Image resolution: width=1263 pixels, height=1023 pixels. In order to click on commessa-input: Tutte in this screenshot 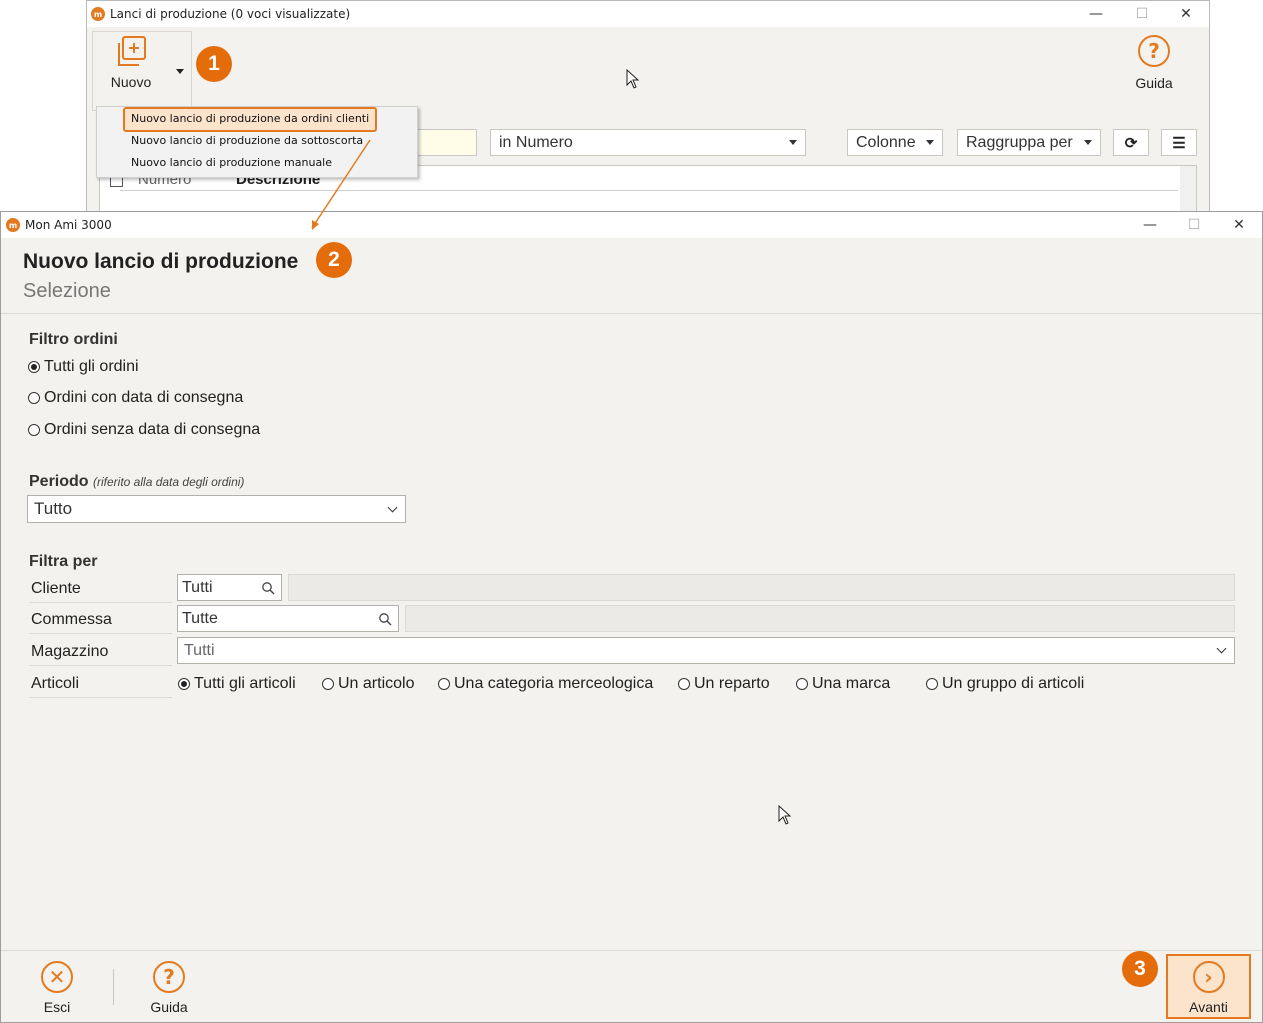, I will do `click(288, 618)`.